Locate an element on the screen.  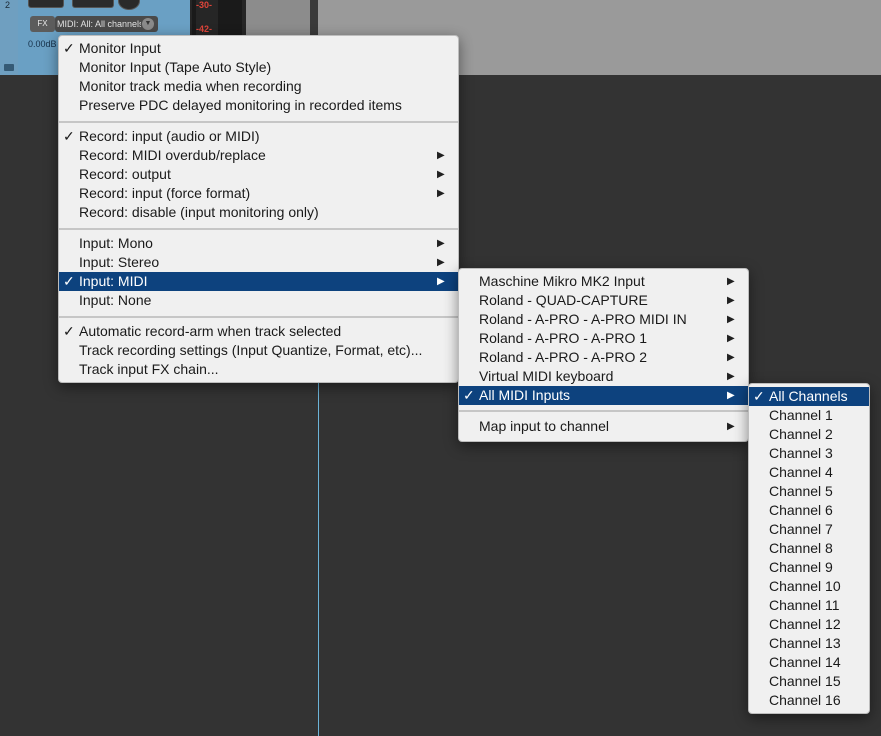
menu-item-record-force-format: Record: input (force format) ▶ is located at coordinates (258, 193).